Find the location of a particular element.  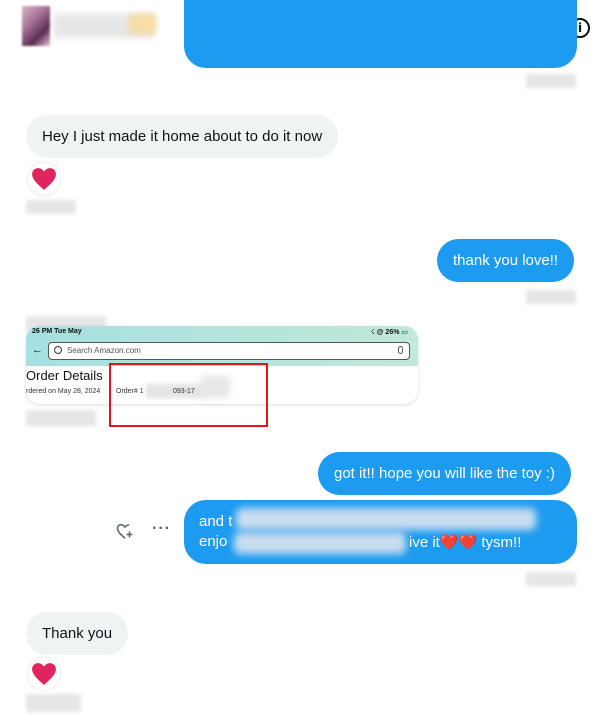

message-text-end: ive it❤️❤️ tysm!! is located at coordinates (465, 542).